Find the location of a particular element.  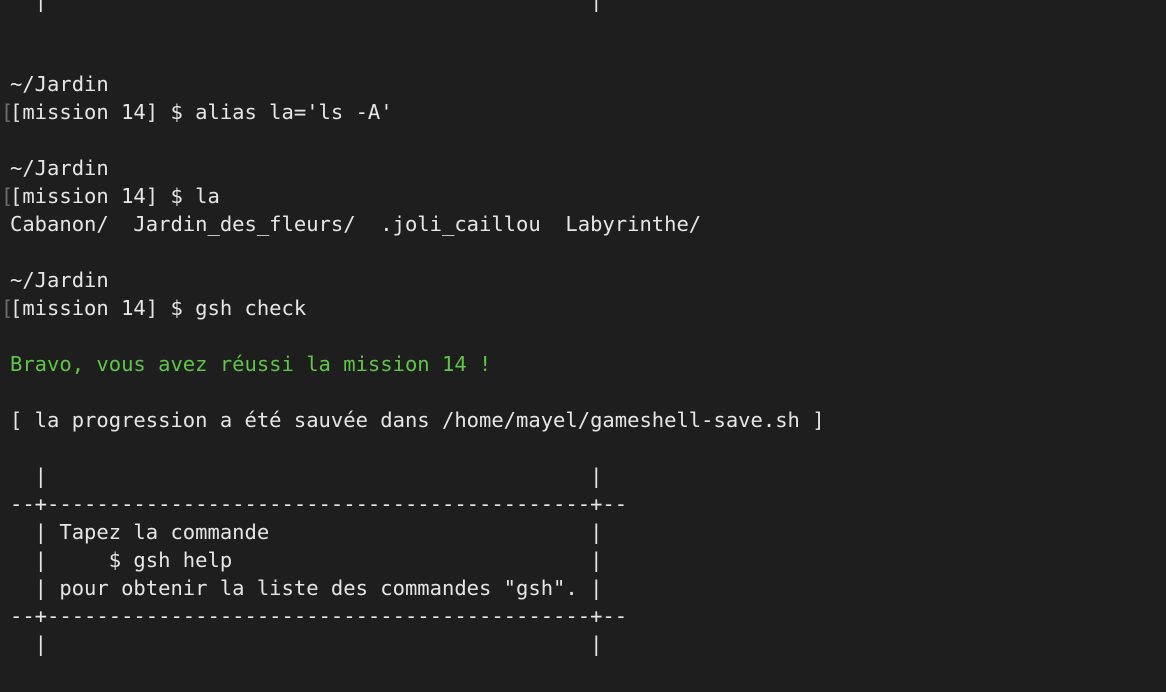

terminal-line: | Tapez la commande | is located at coordinates (588, 532).